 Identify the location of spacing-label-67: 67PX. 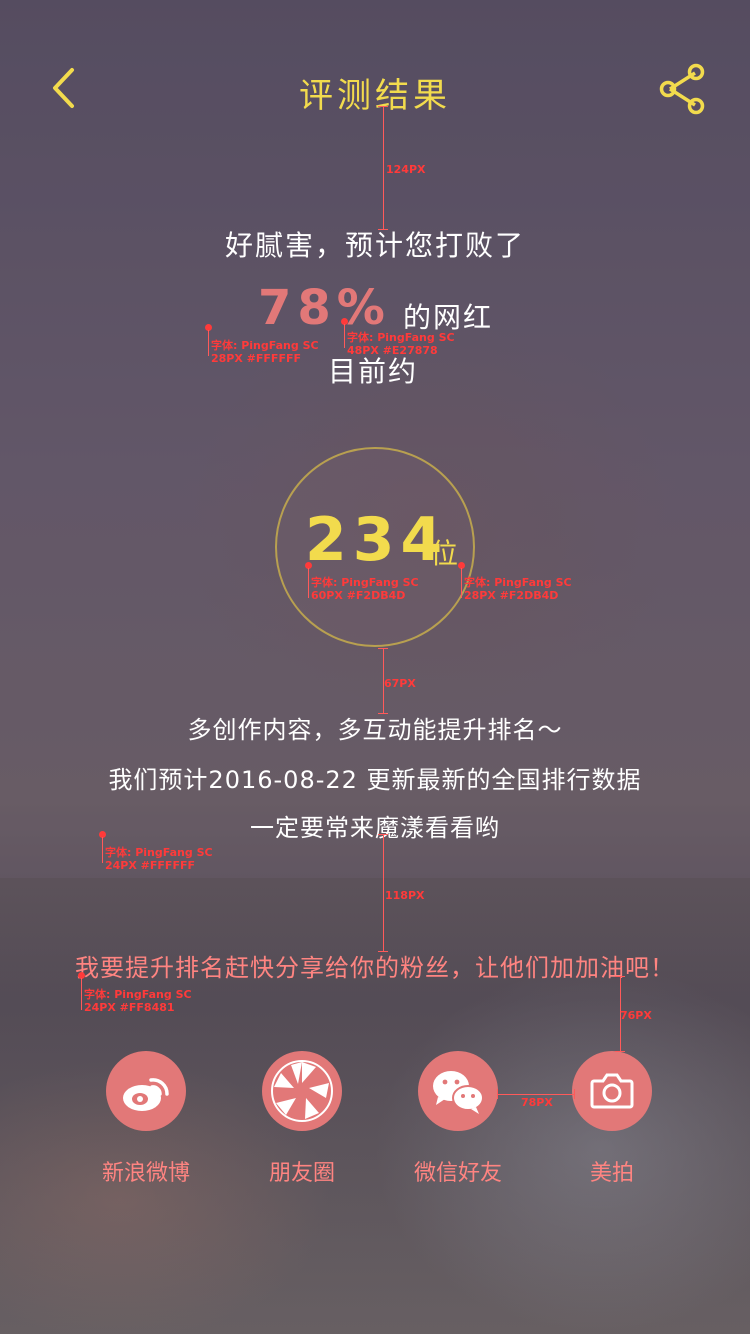
(400, 683).